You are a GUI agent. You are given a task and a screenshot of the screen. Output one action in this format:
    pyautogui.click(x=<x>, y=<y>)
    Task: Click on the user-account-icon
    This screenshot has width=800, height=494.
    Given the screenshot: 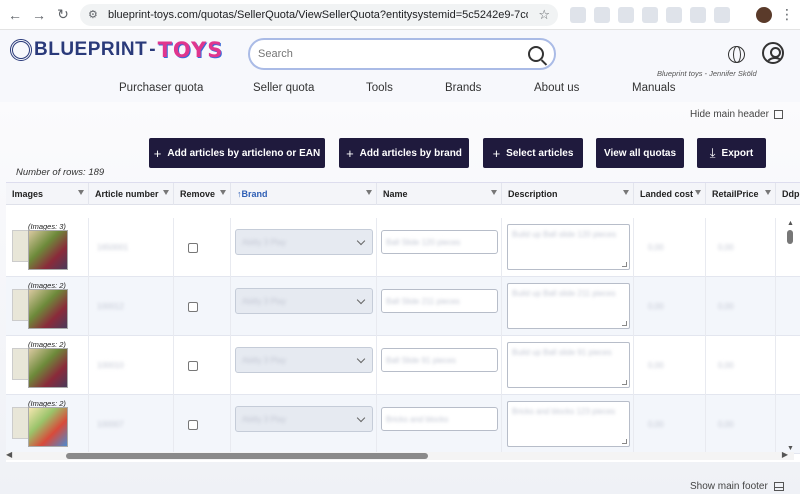 What is the action you would take?
    pyautogui.click(x=773, y=53)
    